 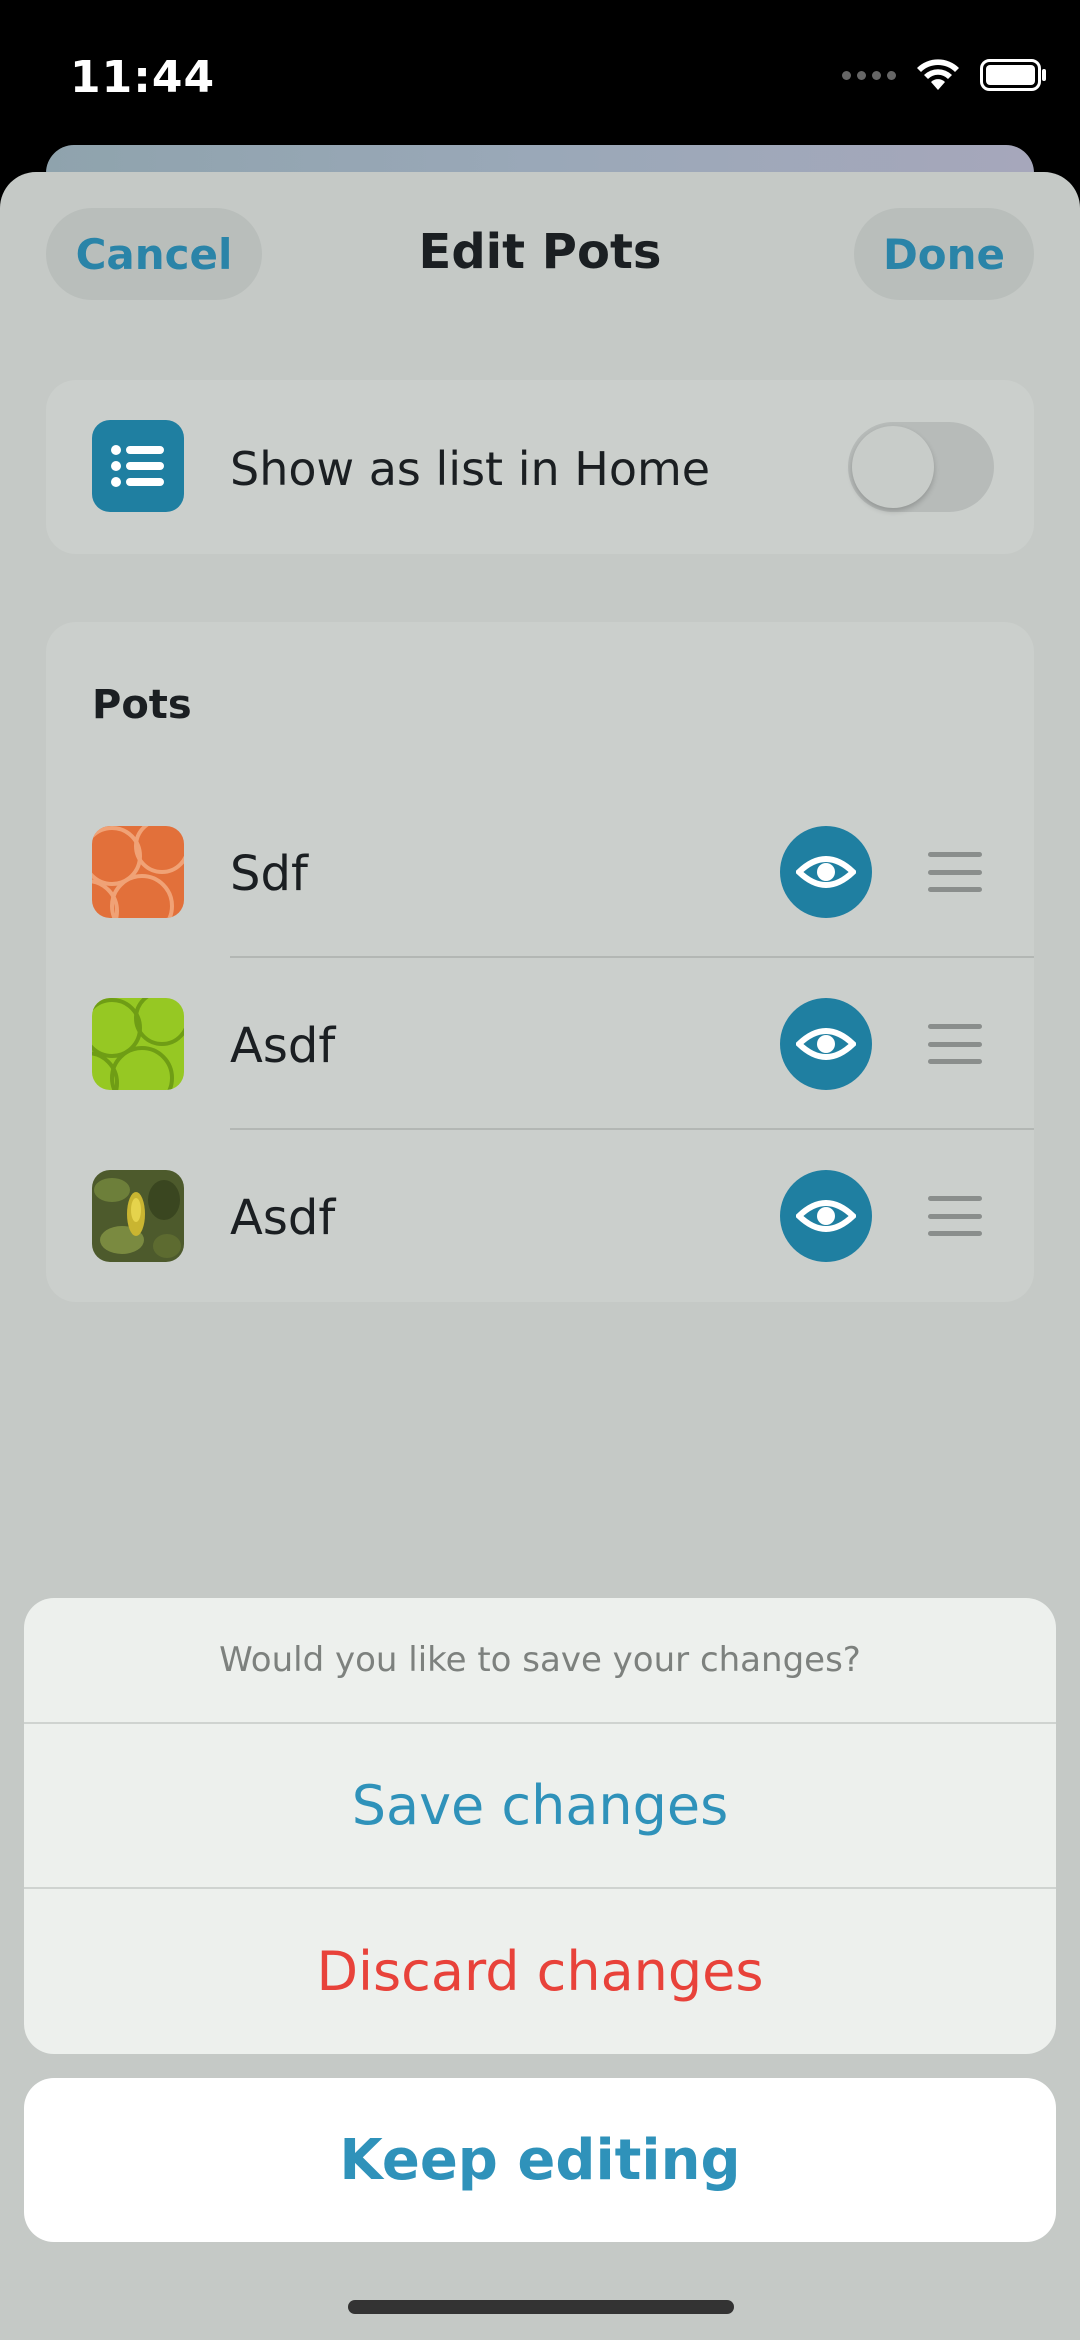 What do you see at coordinates (893, 467) in the screenshot?
I see `toggle-knob` at bounding box center [893, 467].